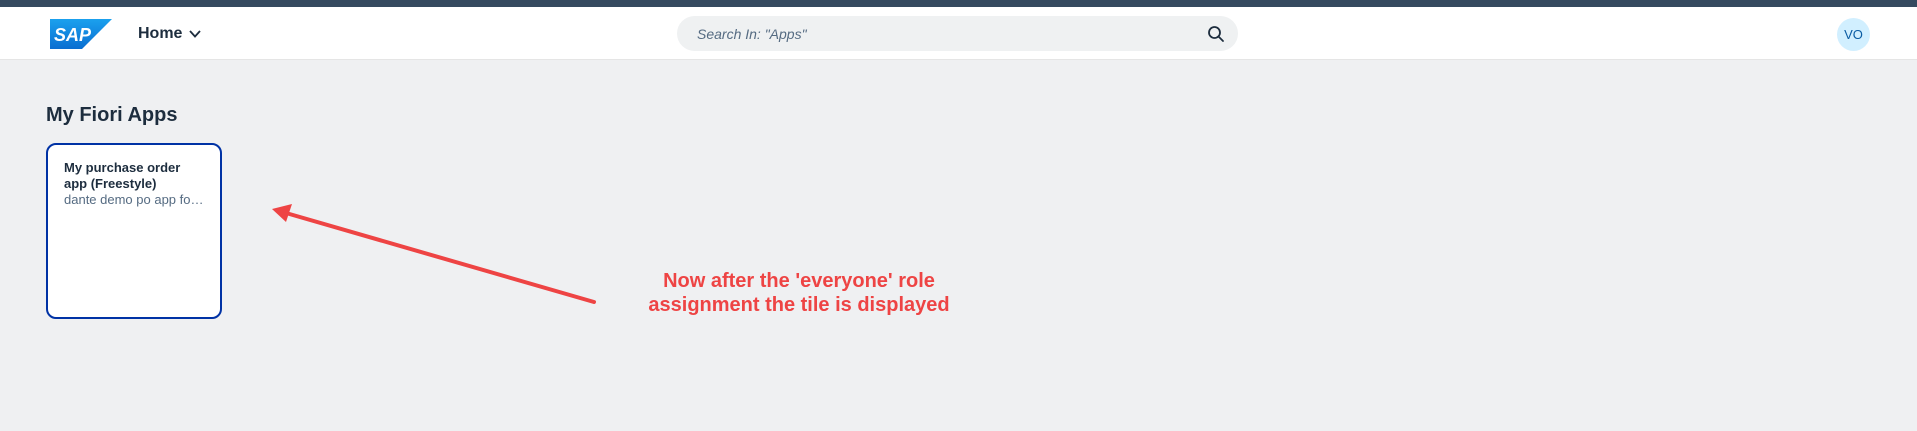 The width and height of the screenshot is (1917, 431). What do you see at coordinates (195, 34) in the screenshot?
I see `chevron-down-icon` at bounding box center [195, 34].